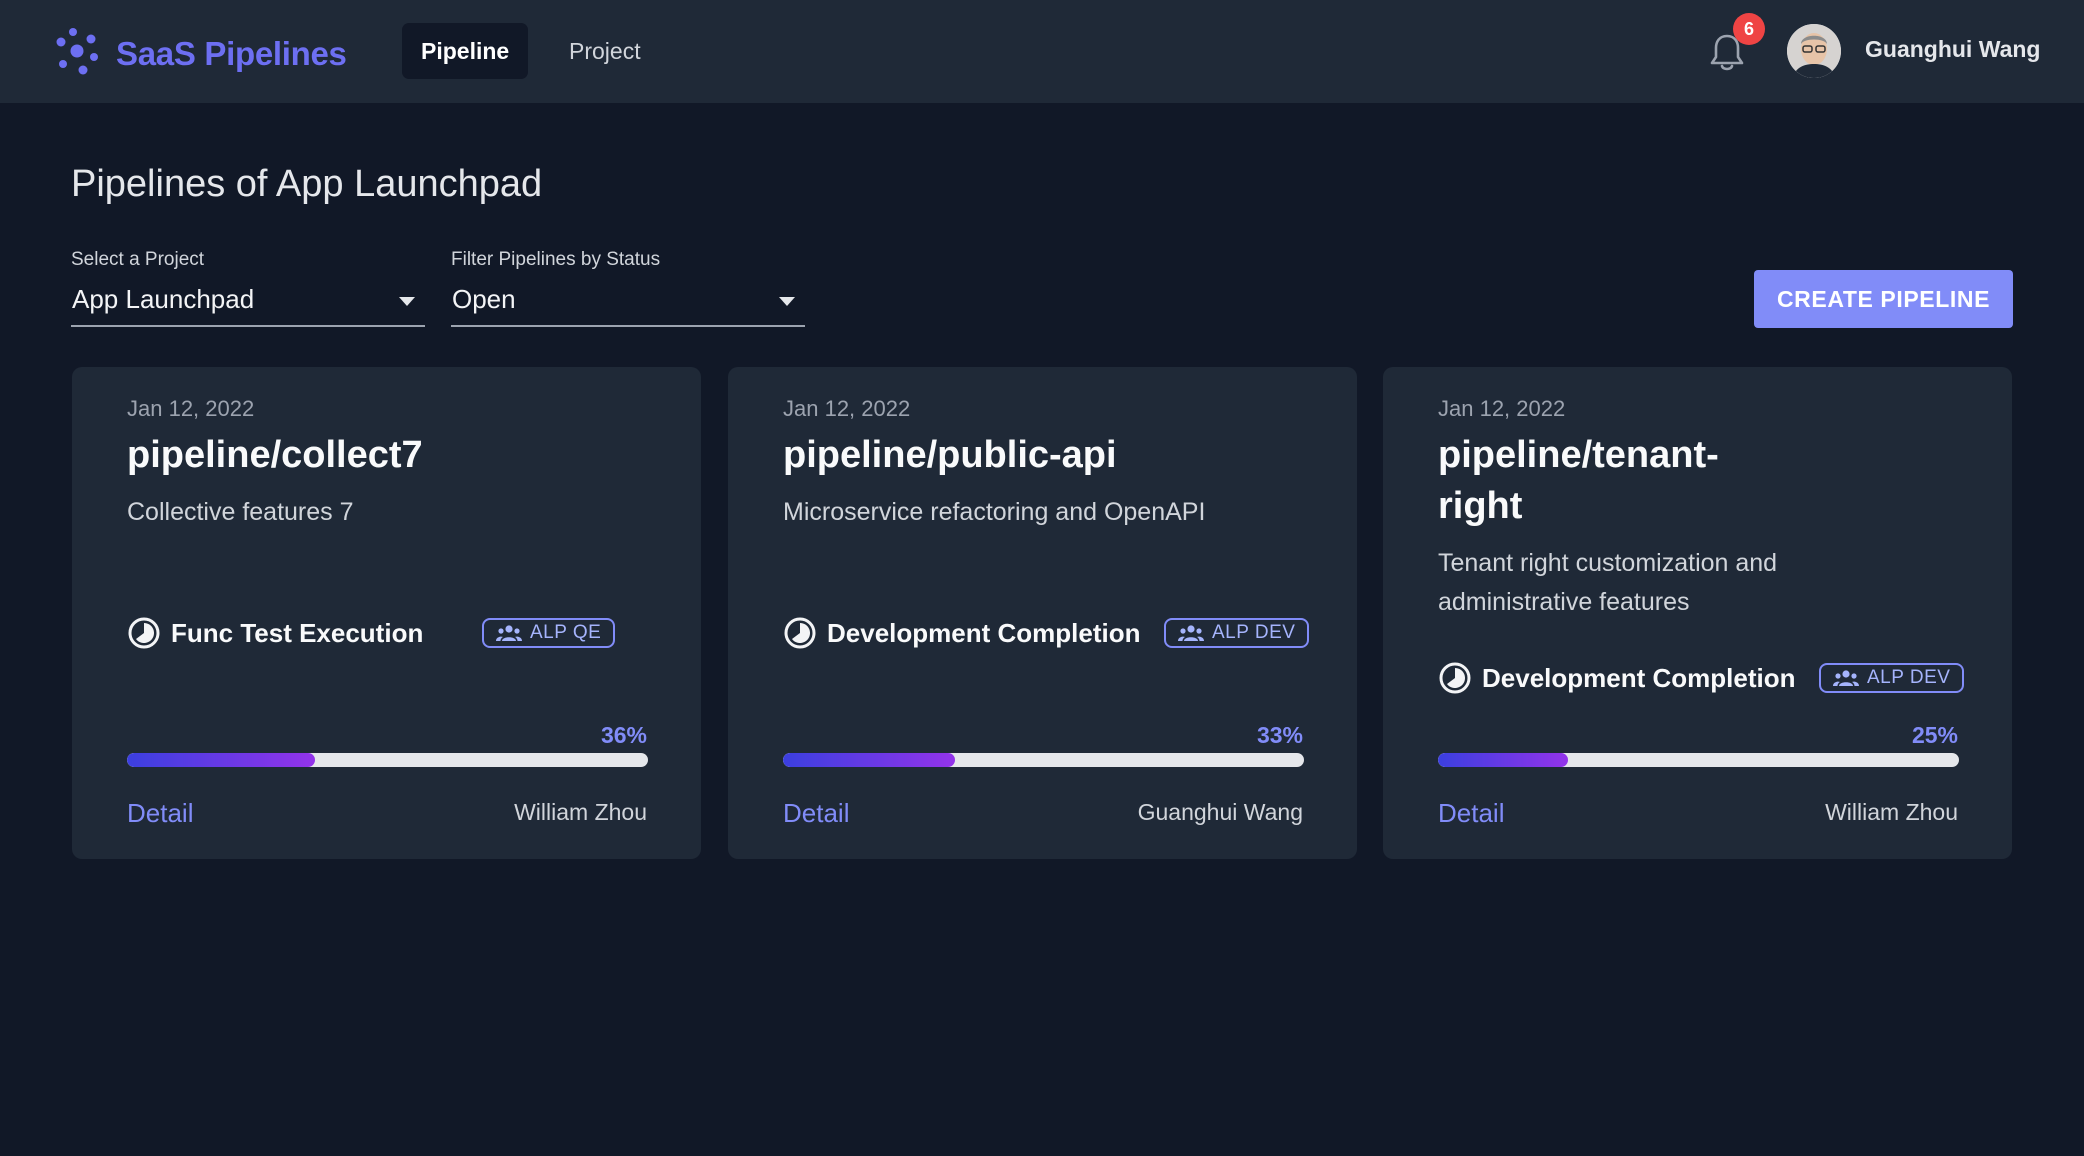 This screenshot has height=1156, width=2084. I want to click on progress-percent: 25%, so click(1934, 735).